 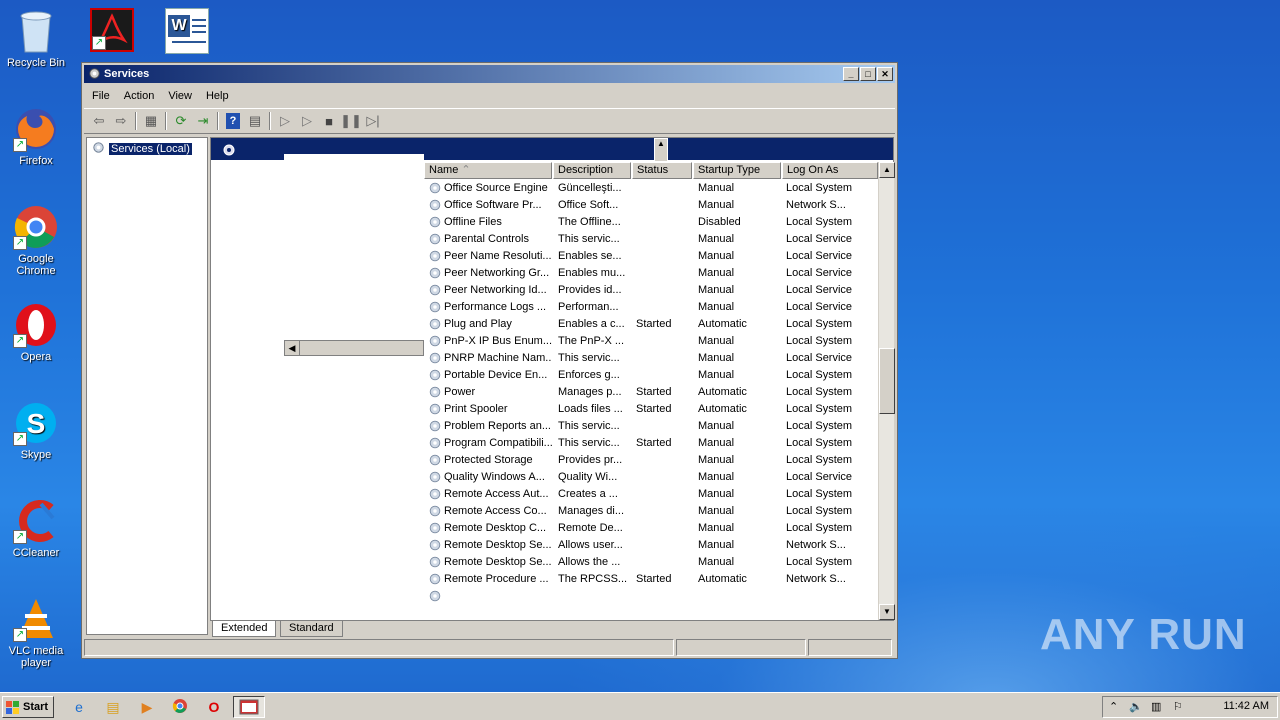 What do you see at coordinates (1178, 706) in the screenshot?
I see `action-center-flag-icon: ⚐` at bounding box center [1178, 706].